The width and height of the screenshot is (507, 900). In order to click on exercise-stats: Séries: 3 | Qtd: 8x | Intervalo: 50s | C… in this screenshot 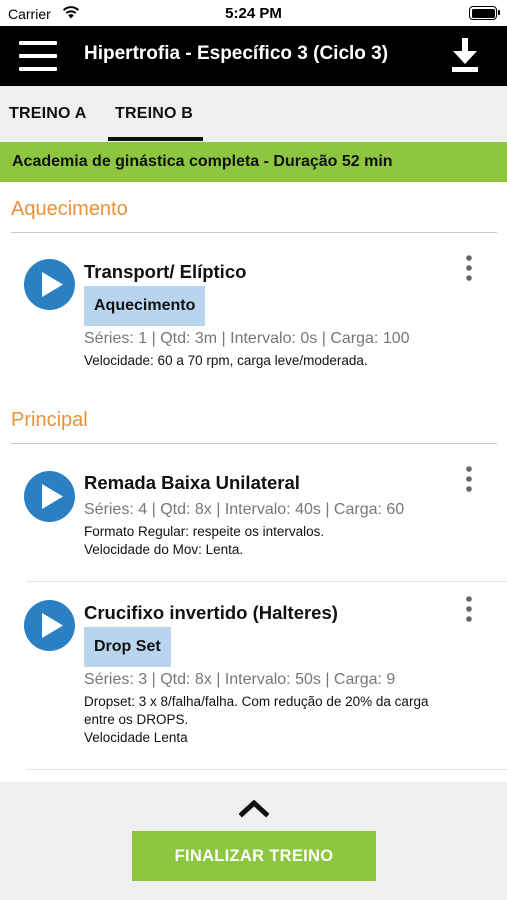, I will do `click(240, 679)`.